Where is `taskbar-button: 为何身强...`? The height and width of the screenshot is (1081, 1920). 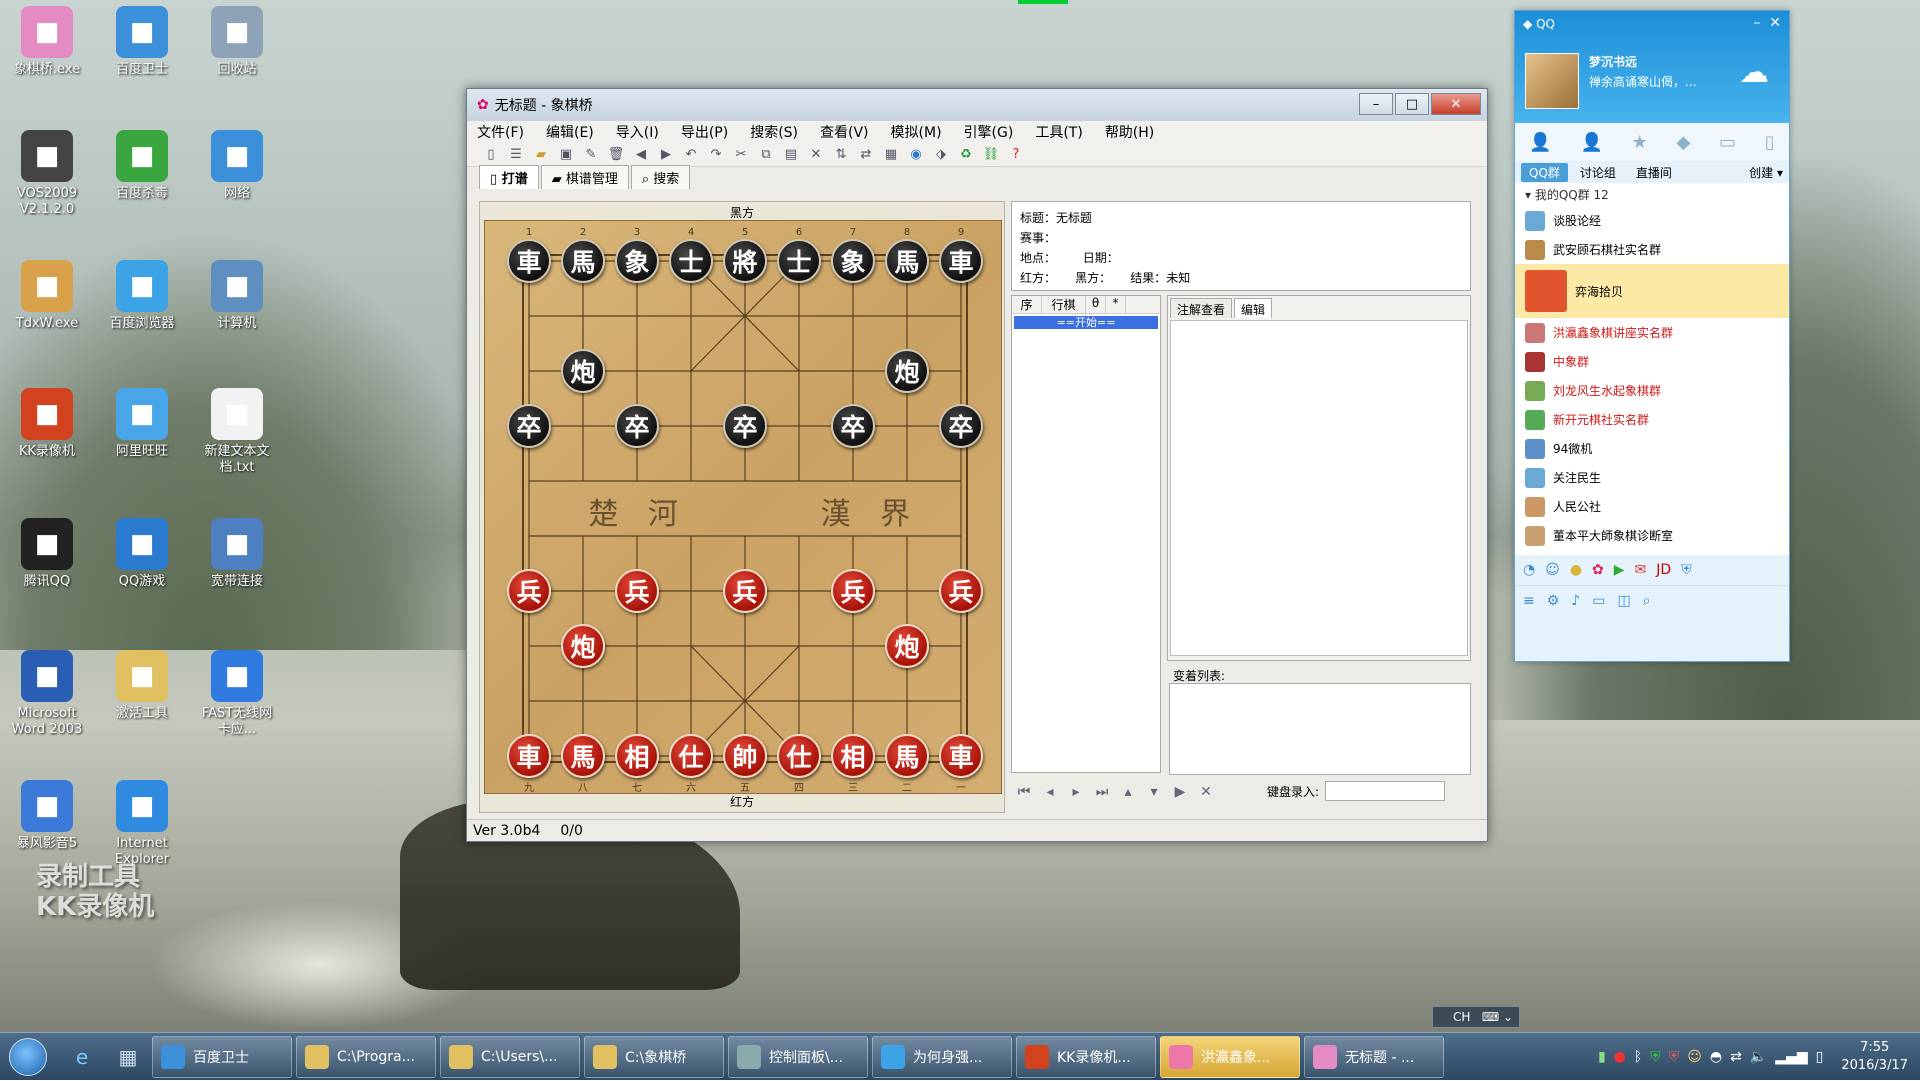 taskbar-button: 为何身强... is located at coordinates (942, 1056).